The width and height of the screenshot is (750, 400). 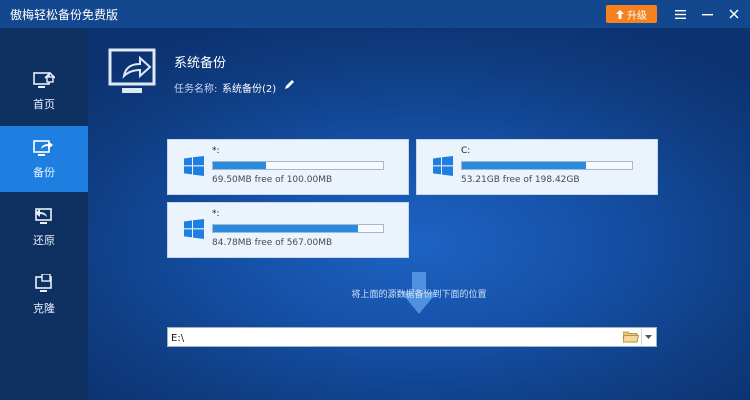 I want to click on task-name-value: 系统备份(2), so click(x=249, y=89).